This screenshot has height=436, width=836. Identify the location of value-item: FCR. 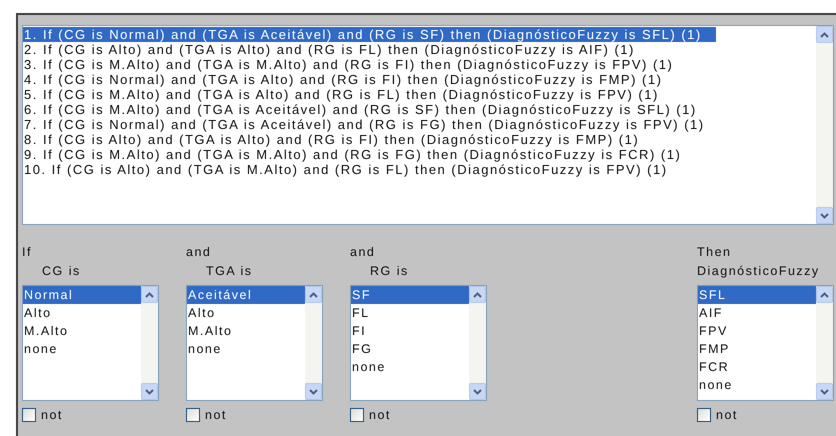
(757, 367).